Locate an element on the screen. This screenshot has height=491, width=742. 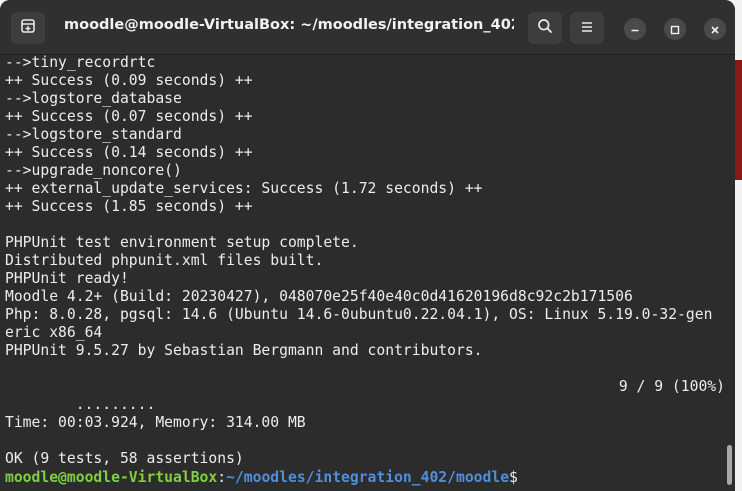
output-line: -->logstore_standard is located at coordinates (93, 134).